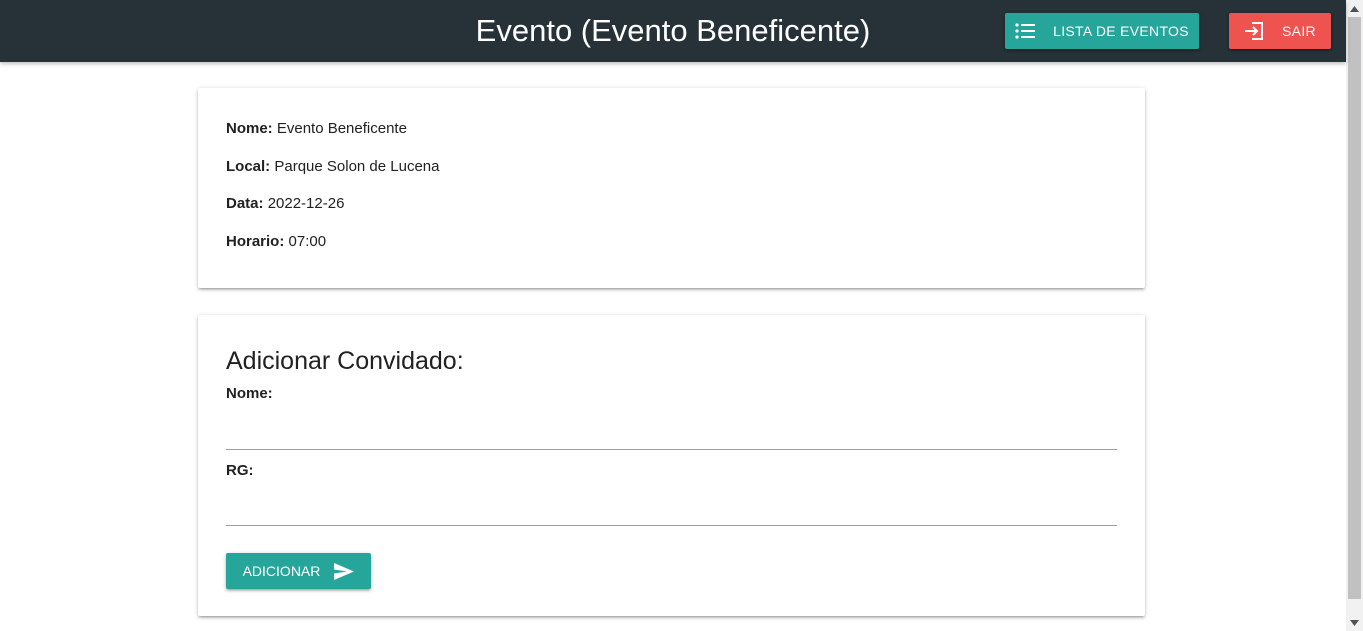 The height and width of the screenshot is (631, 1363). Describe the element at coordinates (1354, 308) in the screenshot. I see `scrollbar-thumb` at that location.